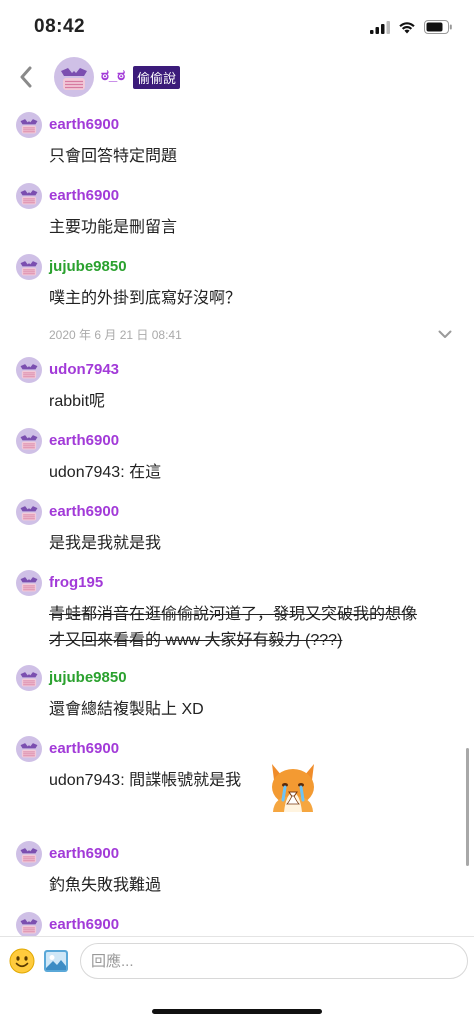  What do you see at coordinates (407, 27) in the screenshot?
I see `wifi-icon` at bounding box center [407, 27].